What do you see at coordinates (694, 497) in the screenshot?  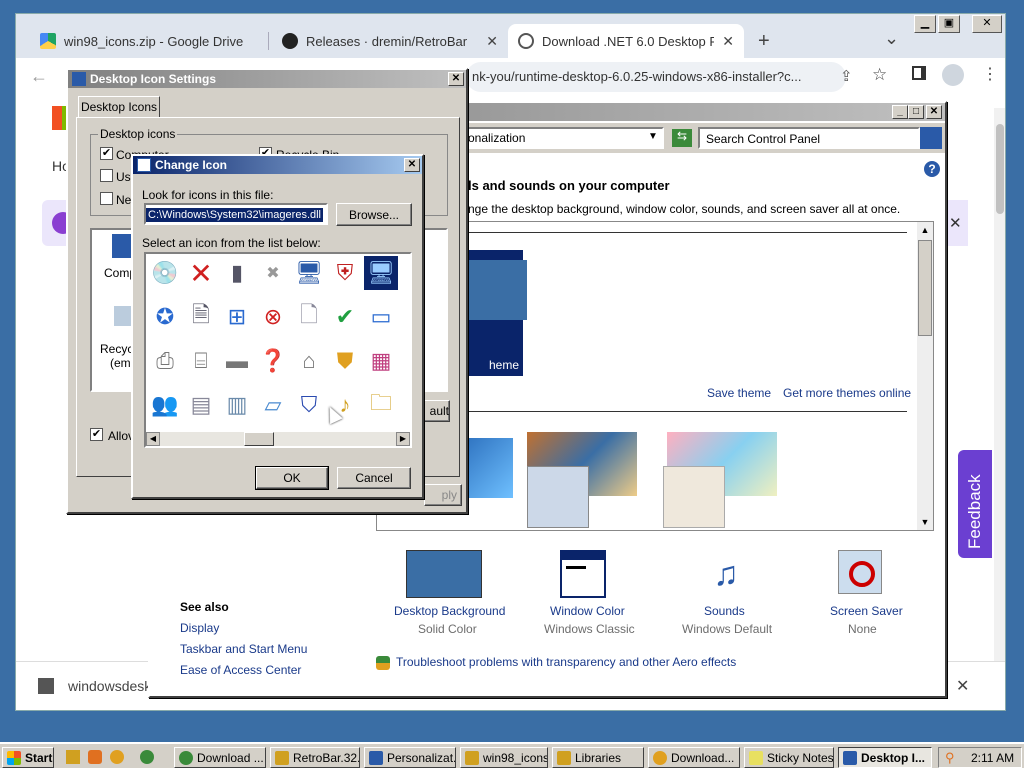 I see `theme-thumb-contrast` at bounding box center [694, 497].